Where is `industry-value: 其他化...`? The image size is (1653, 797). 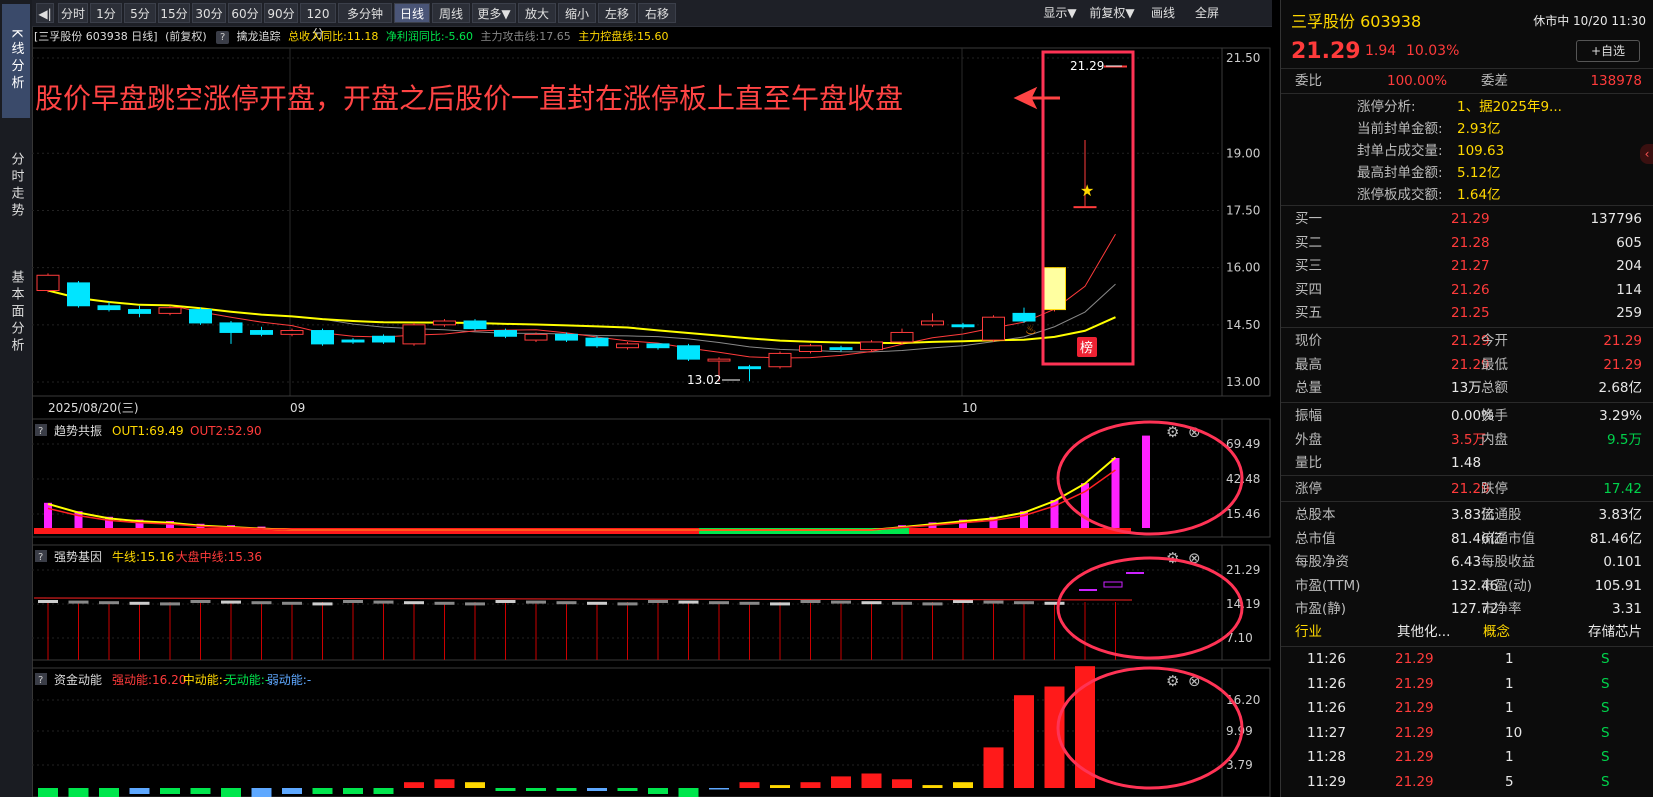 industry-value: 其他化... is located at coordinates (1423, 632).